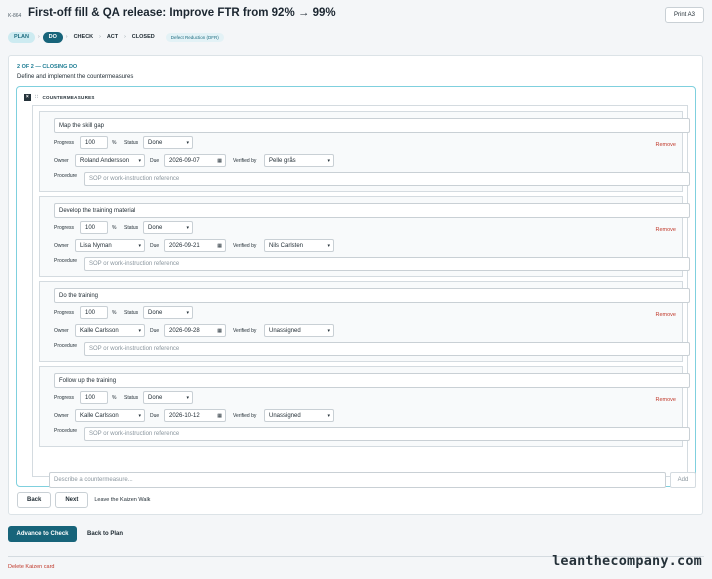 The image size is (712, 579). Describe the element at coordinates (184, 415) in the screenshot. I see `due-value: 2026-10-12` at that location.